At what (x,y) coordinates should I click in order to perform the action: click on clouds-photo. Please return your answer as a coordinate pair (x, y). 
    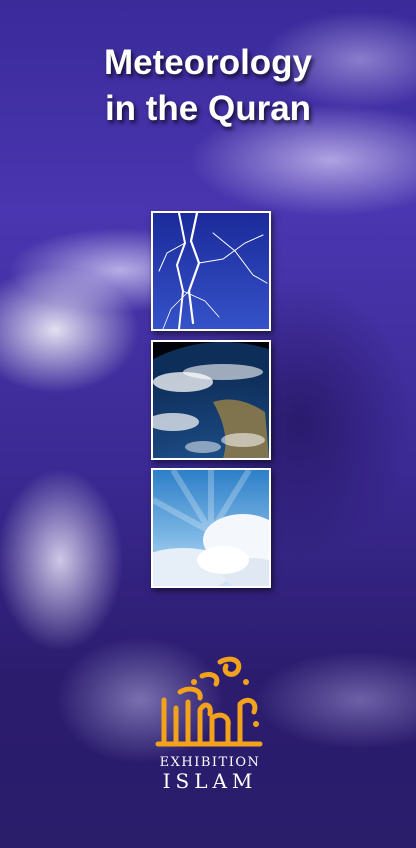
    Looking at the image, I should click on (211, 528).